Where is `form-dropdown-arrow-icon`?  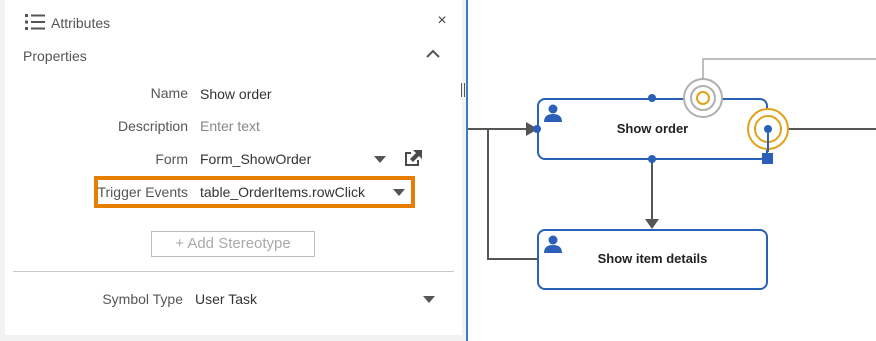
form-dropdown-arrow-icon is located at coordinates (380, 159).